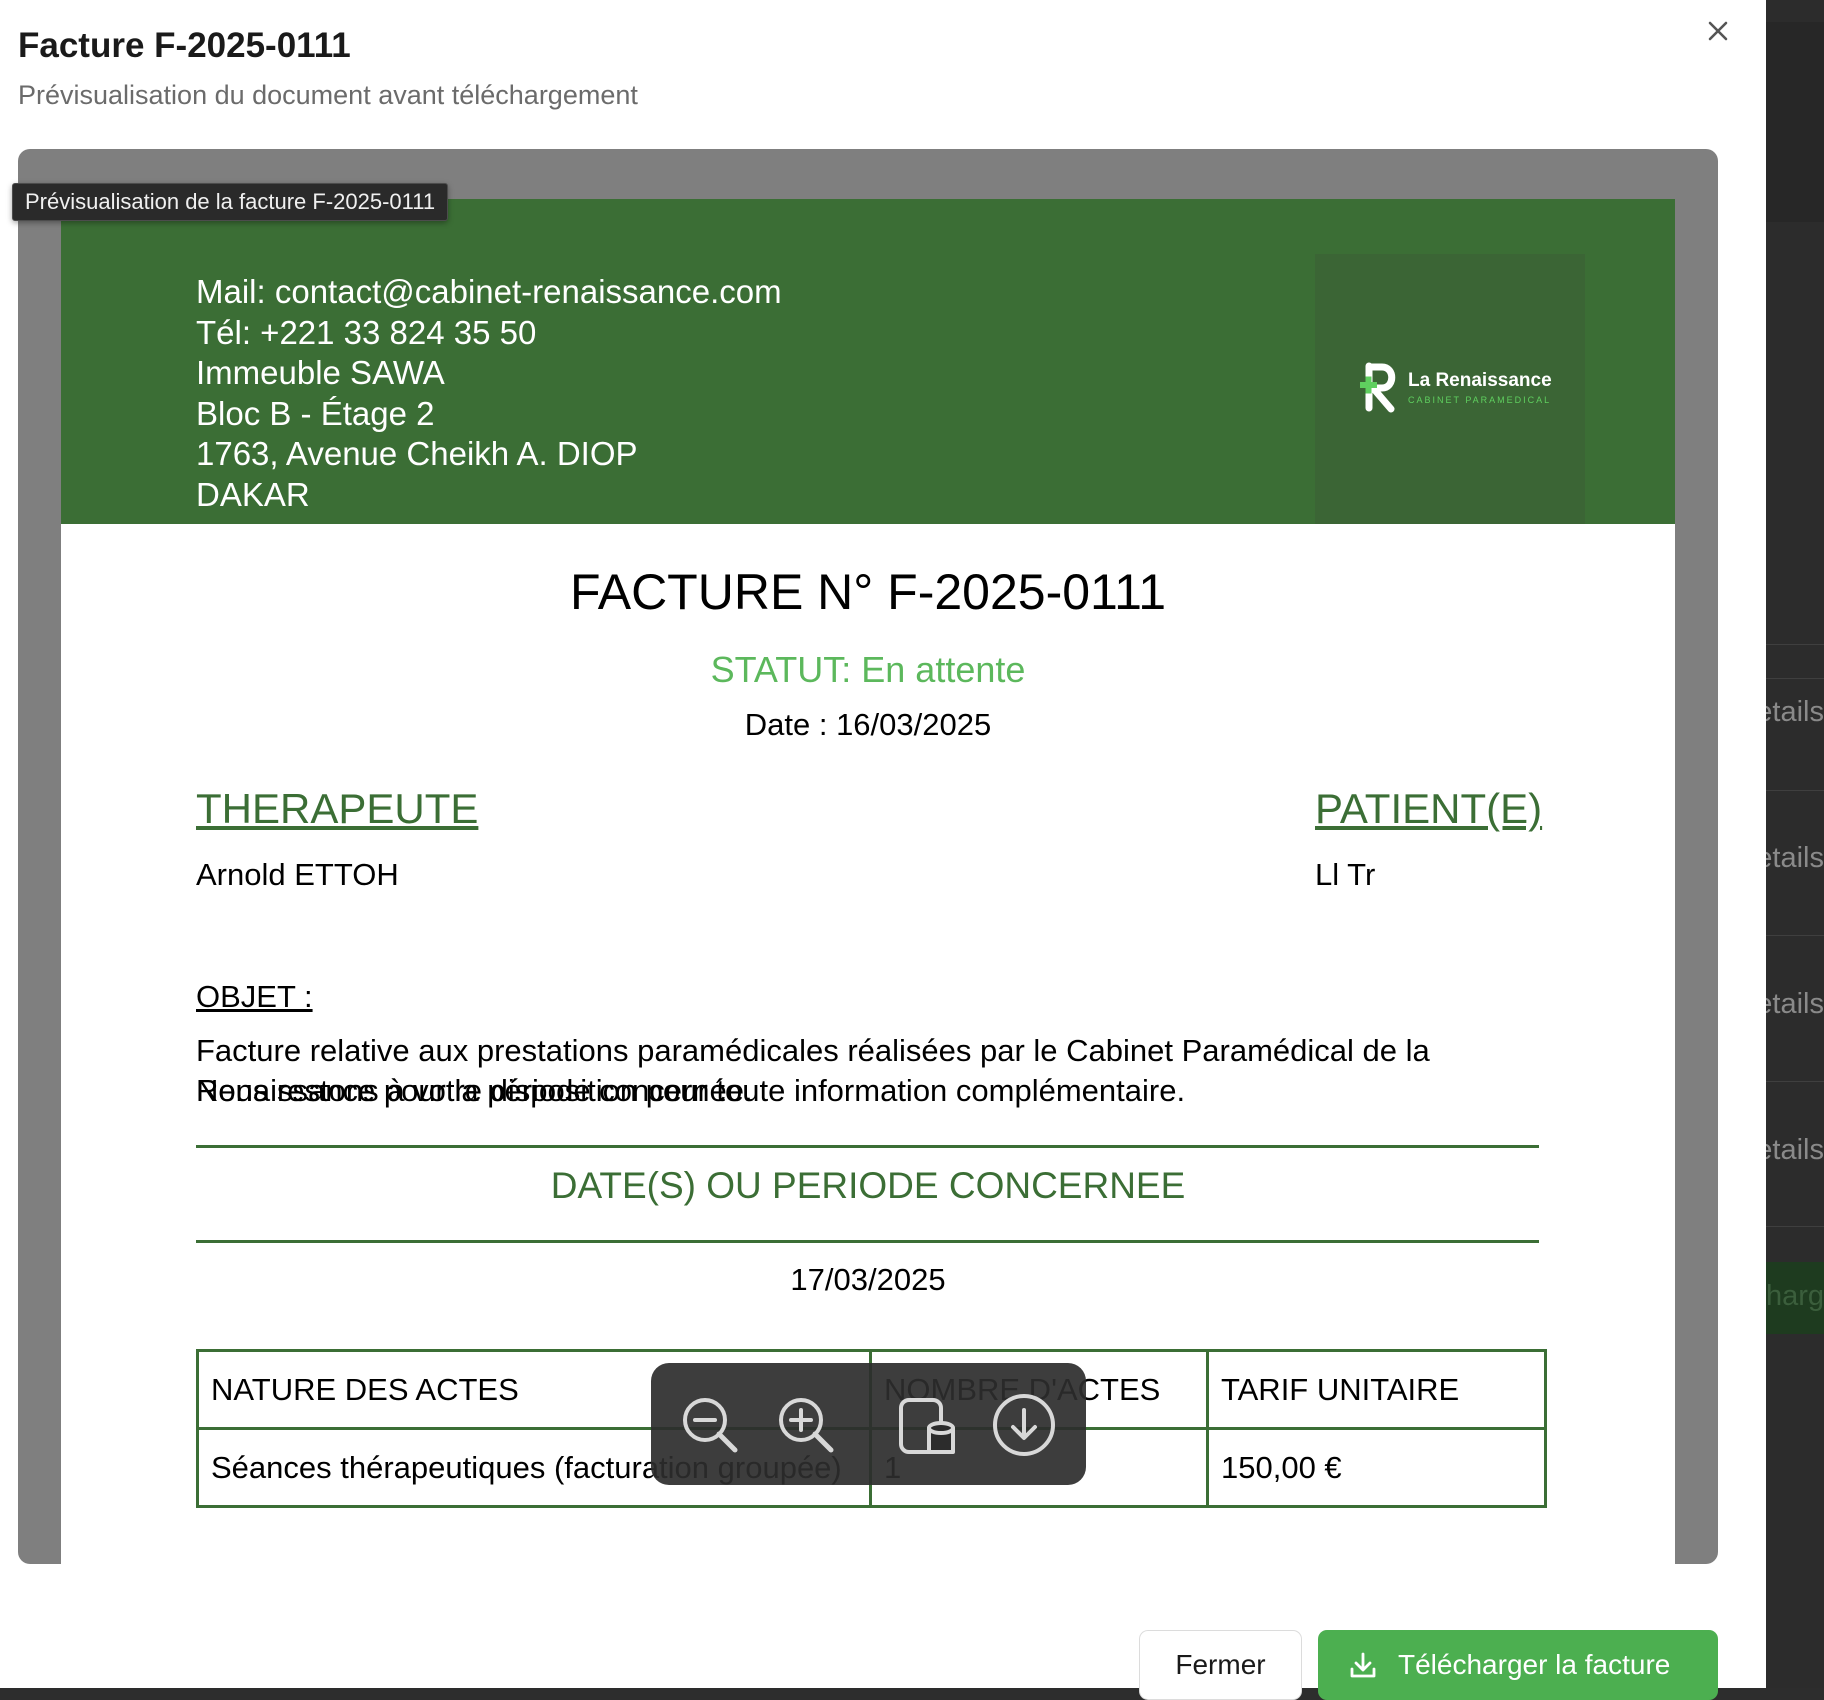 The image size is (1824, 1700). I want to click on clinic-logo: La Renaissance CABINET PARAMEDICAL, so click(1450, 389).